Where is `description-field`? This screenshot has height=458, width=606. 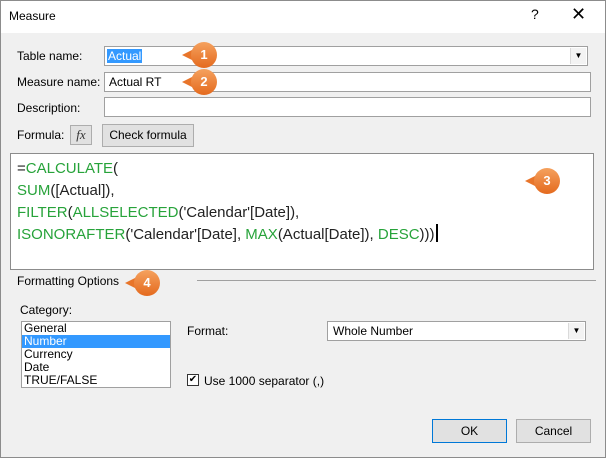 description-field is located at coordinates (347, 107).